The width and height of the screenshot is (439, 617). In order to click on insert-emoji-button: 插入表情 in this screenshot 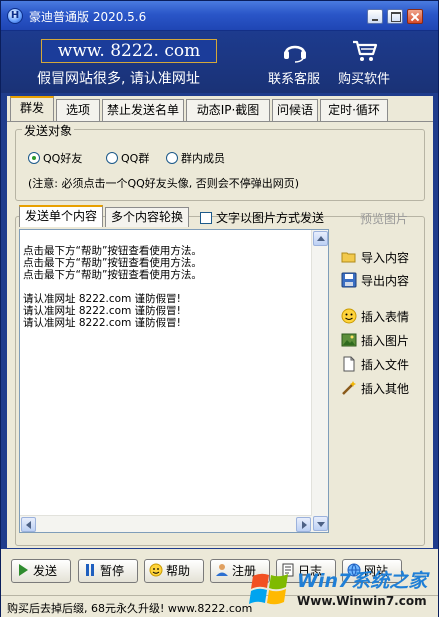, I will do `click(375, 317)`.